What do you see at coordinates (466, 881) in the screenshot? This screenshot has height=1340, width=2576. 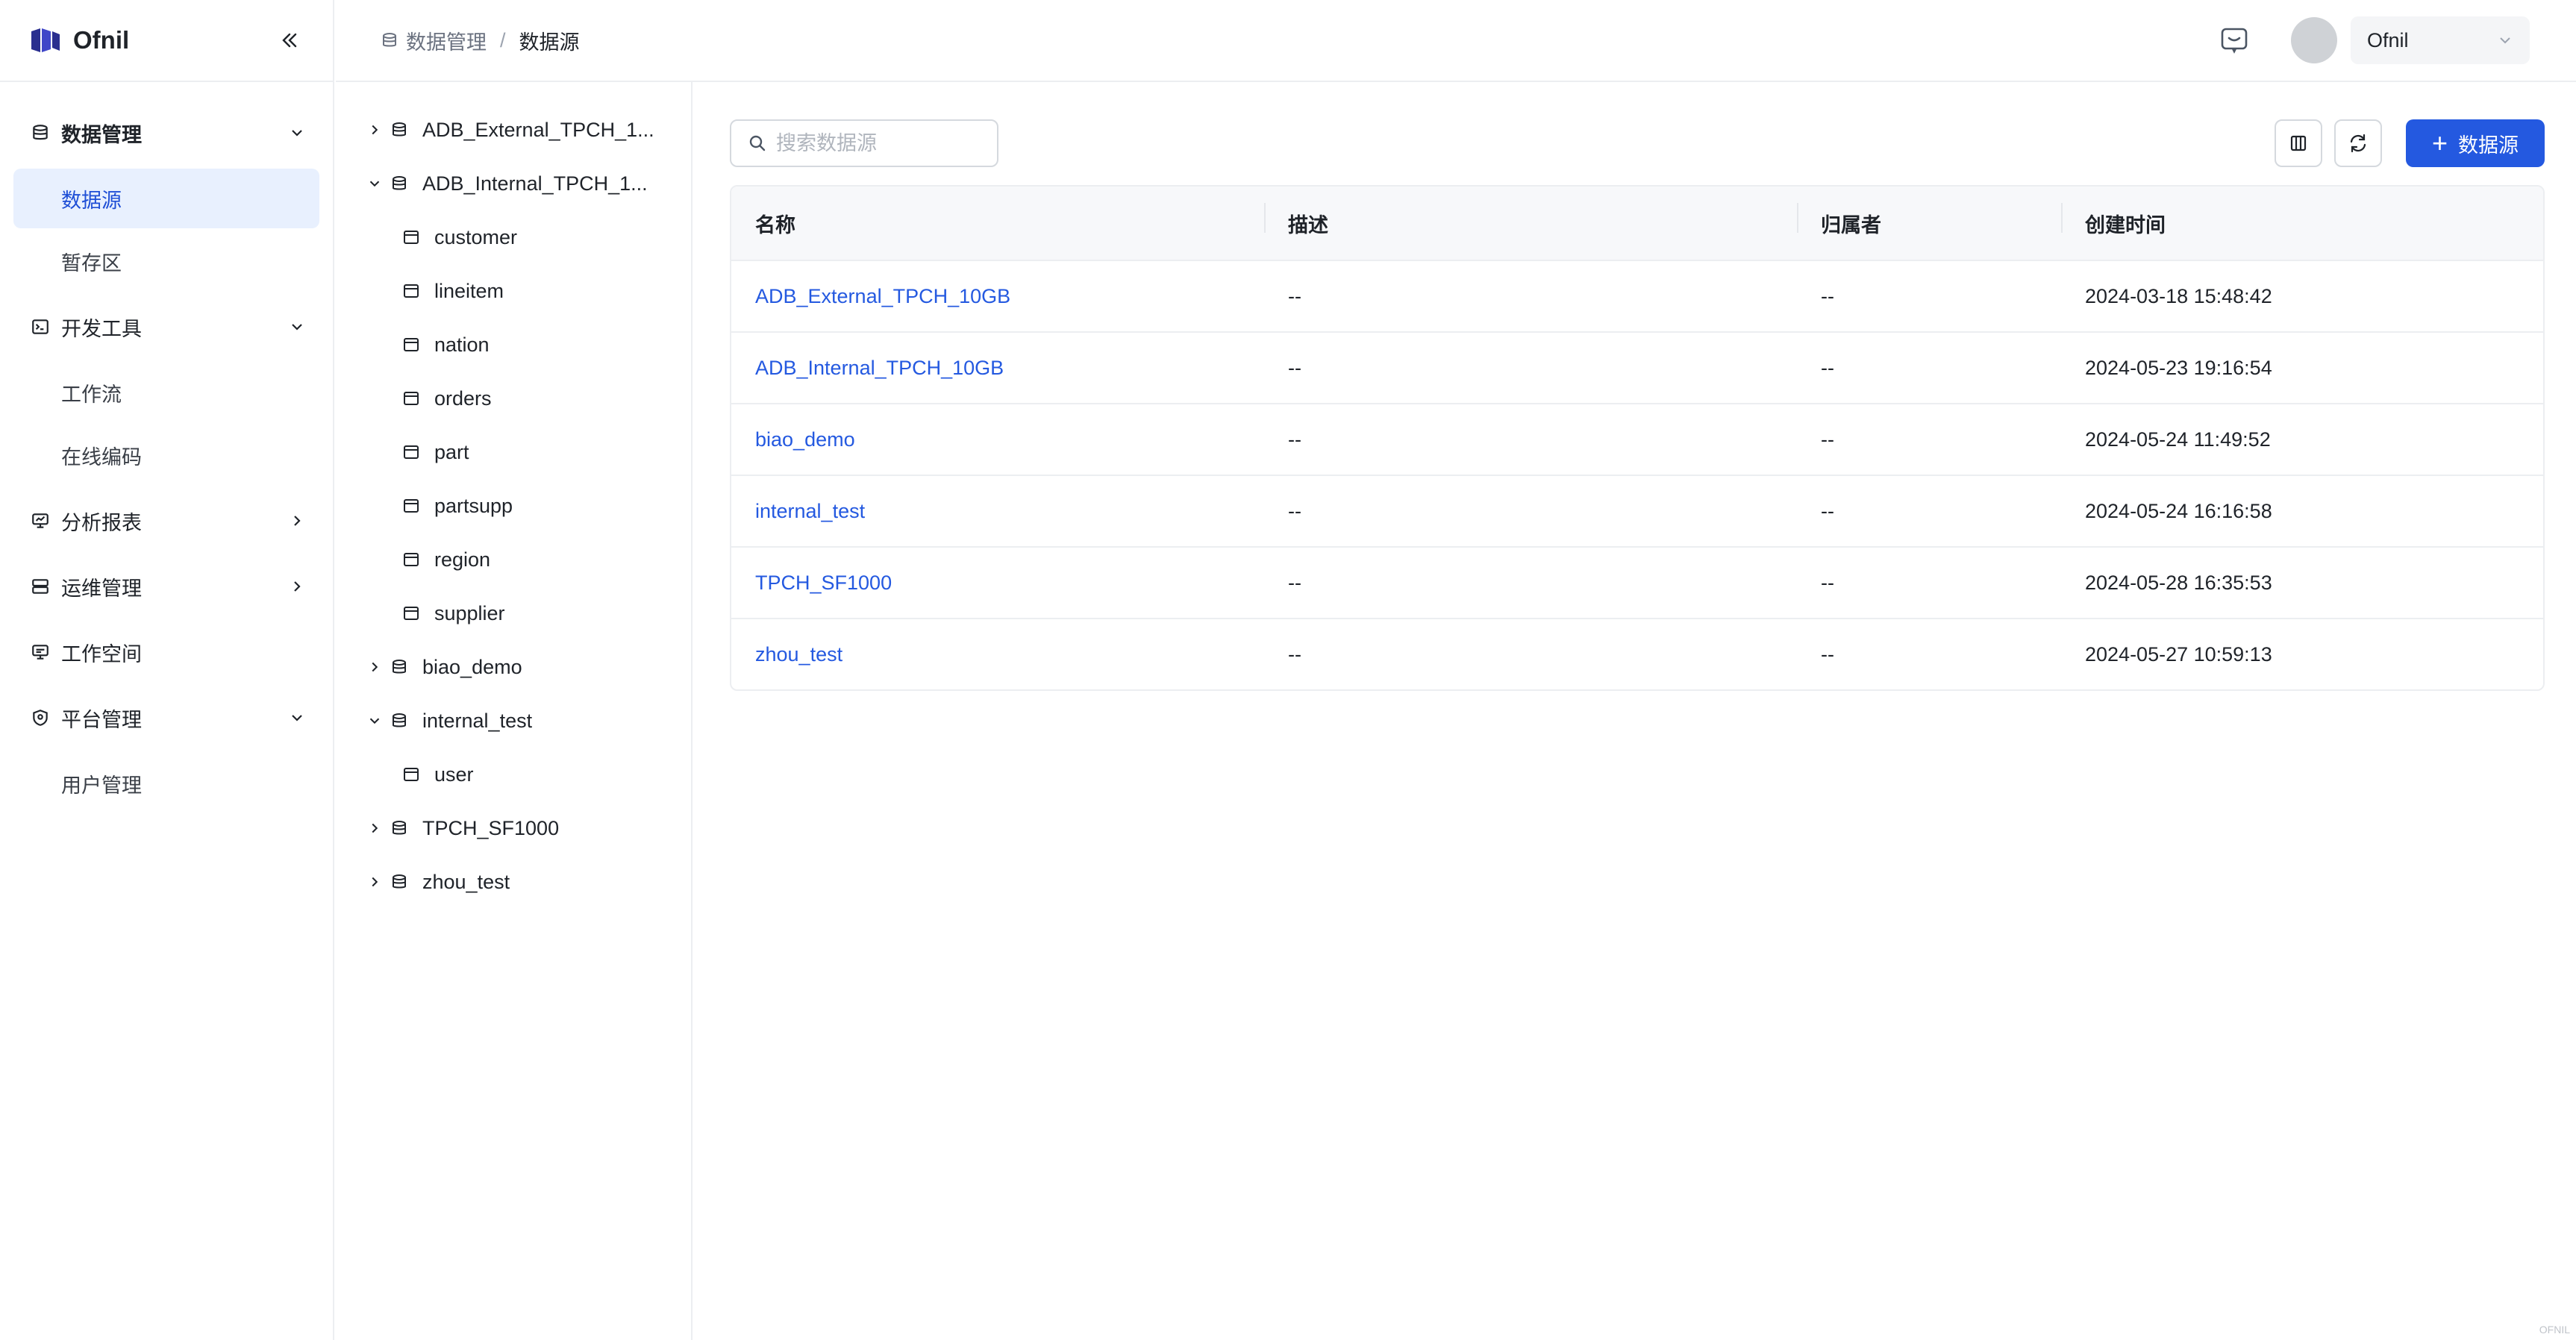 I see `tree-node-label: zhou_test` at bounding box center [466, 881].